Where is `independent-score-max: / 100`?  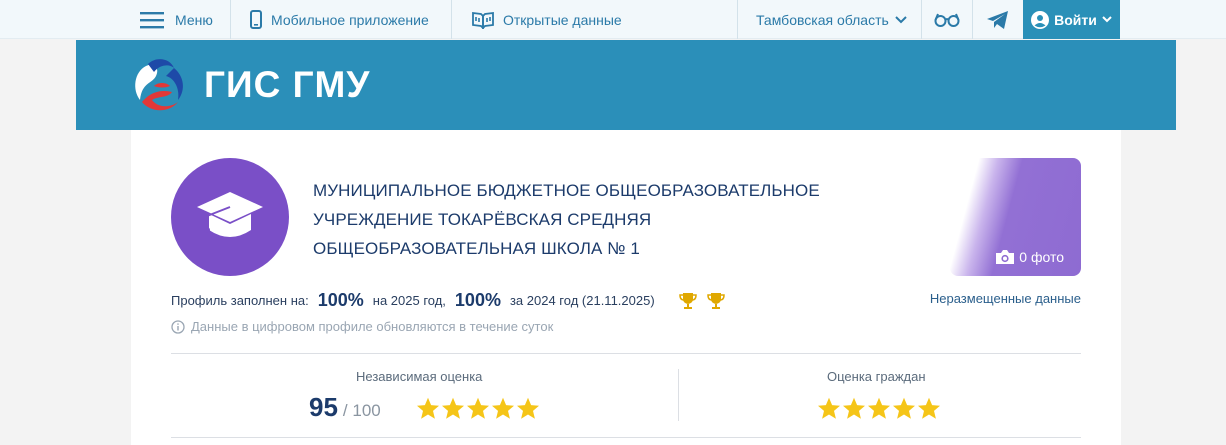
independent-score-max: / 100 is located at coordinates (361, 410).